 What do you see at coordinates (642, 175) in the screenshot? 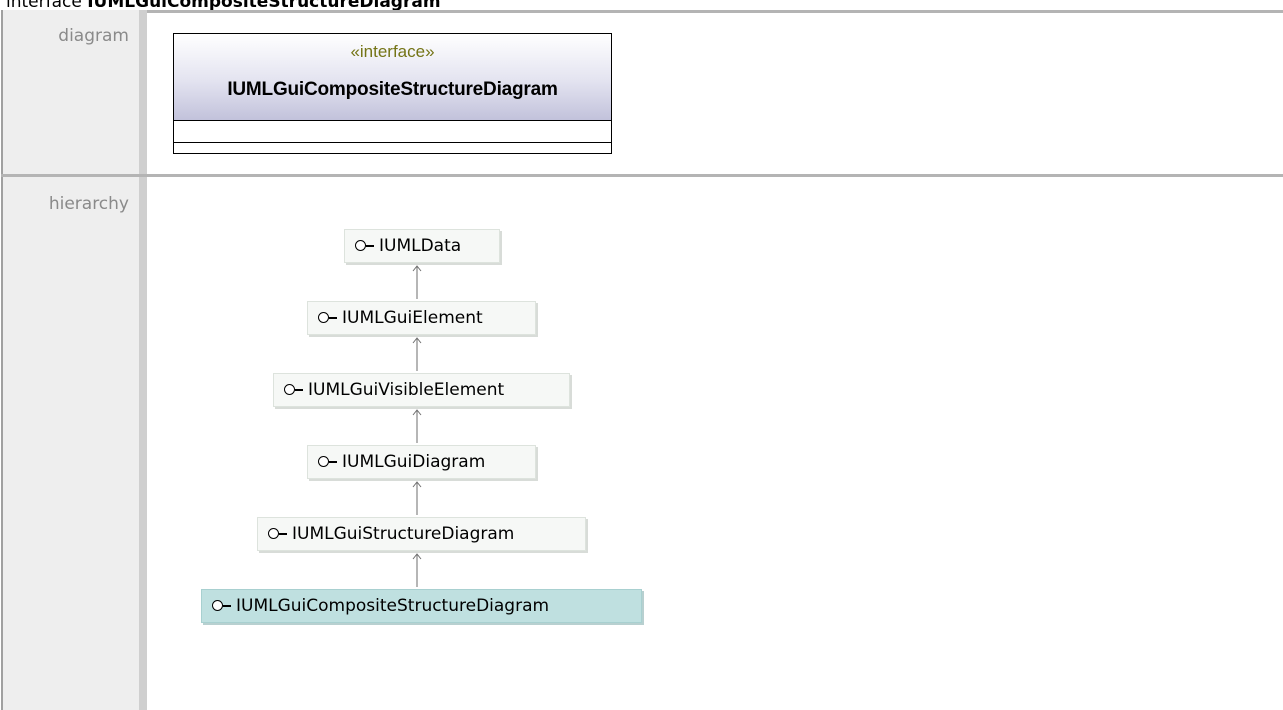
I see `row-divider` at bounding box center [642, 175].